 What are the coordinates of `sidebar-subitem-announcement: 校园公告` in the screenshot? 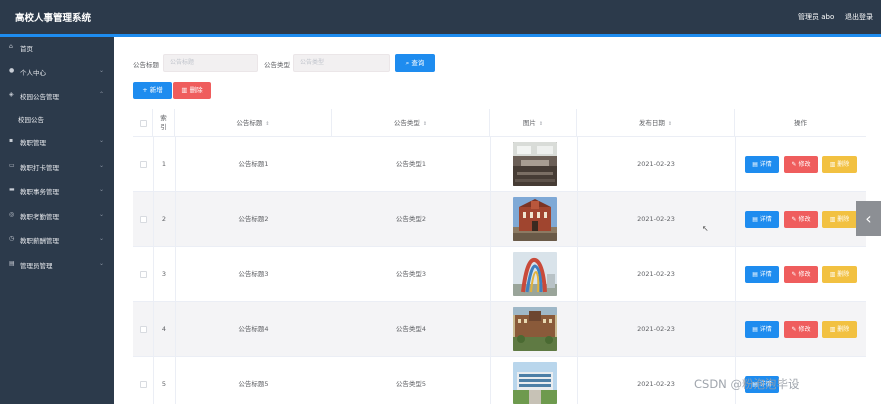 It's located at (57, 119).